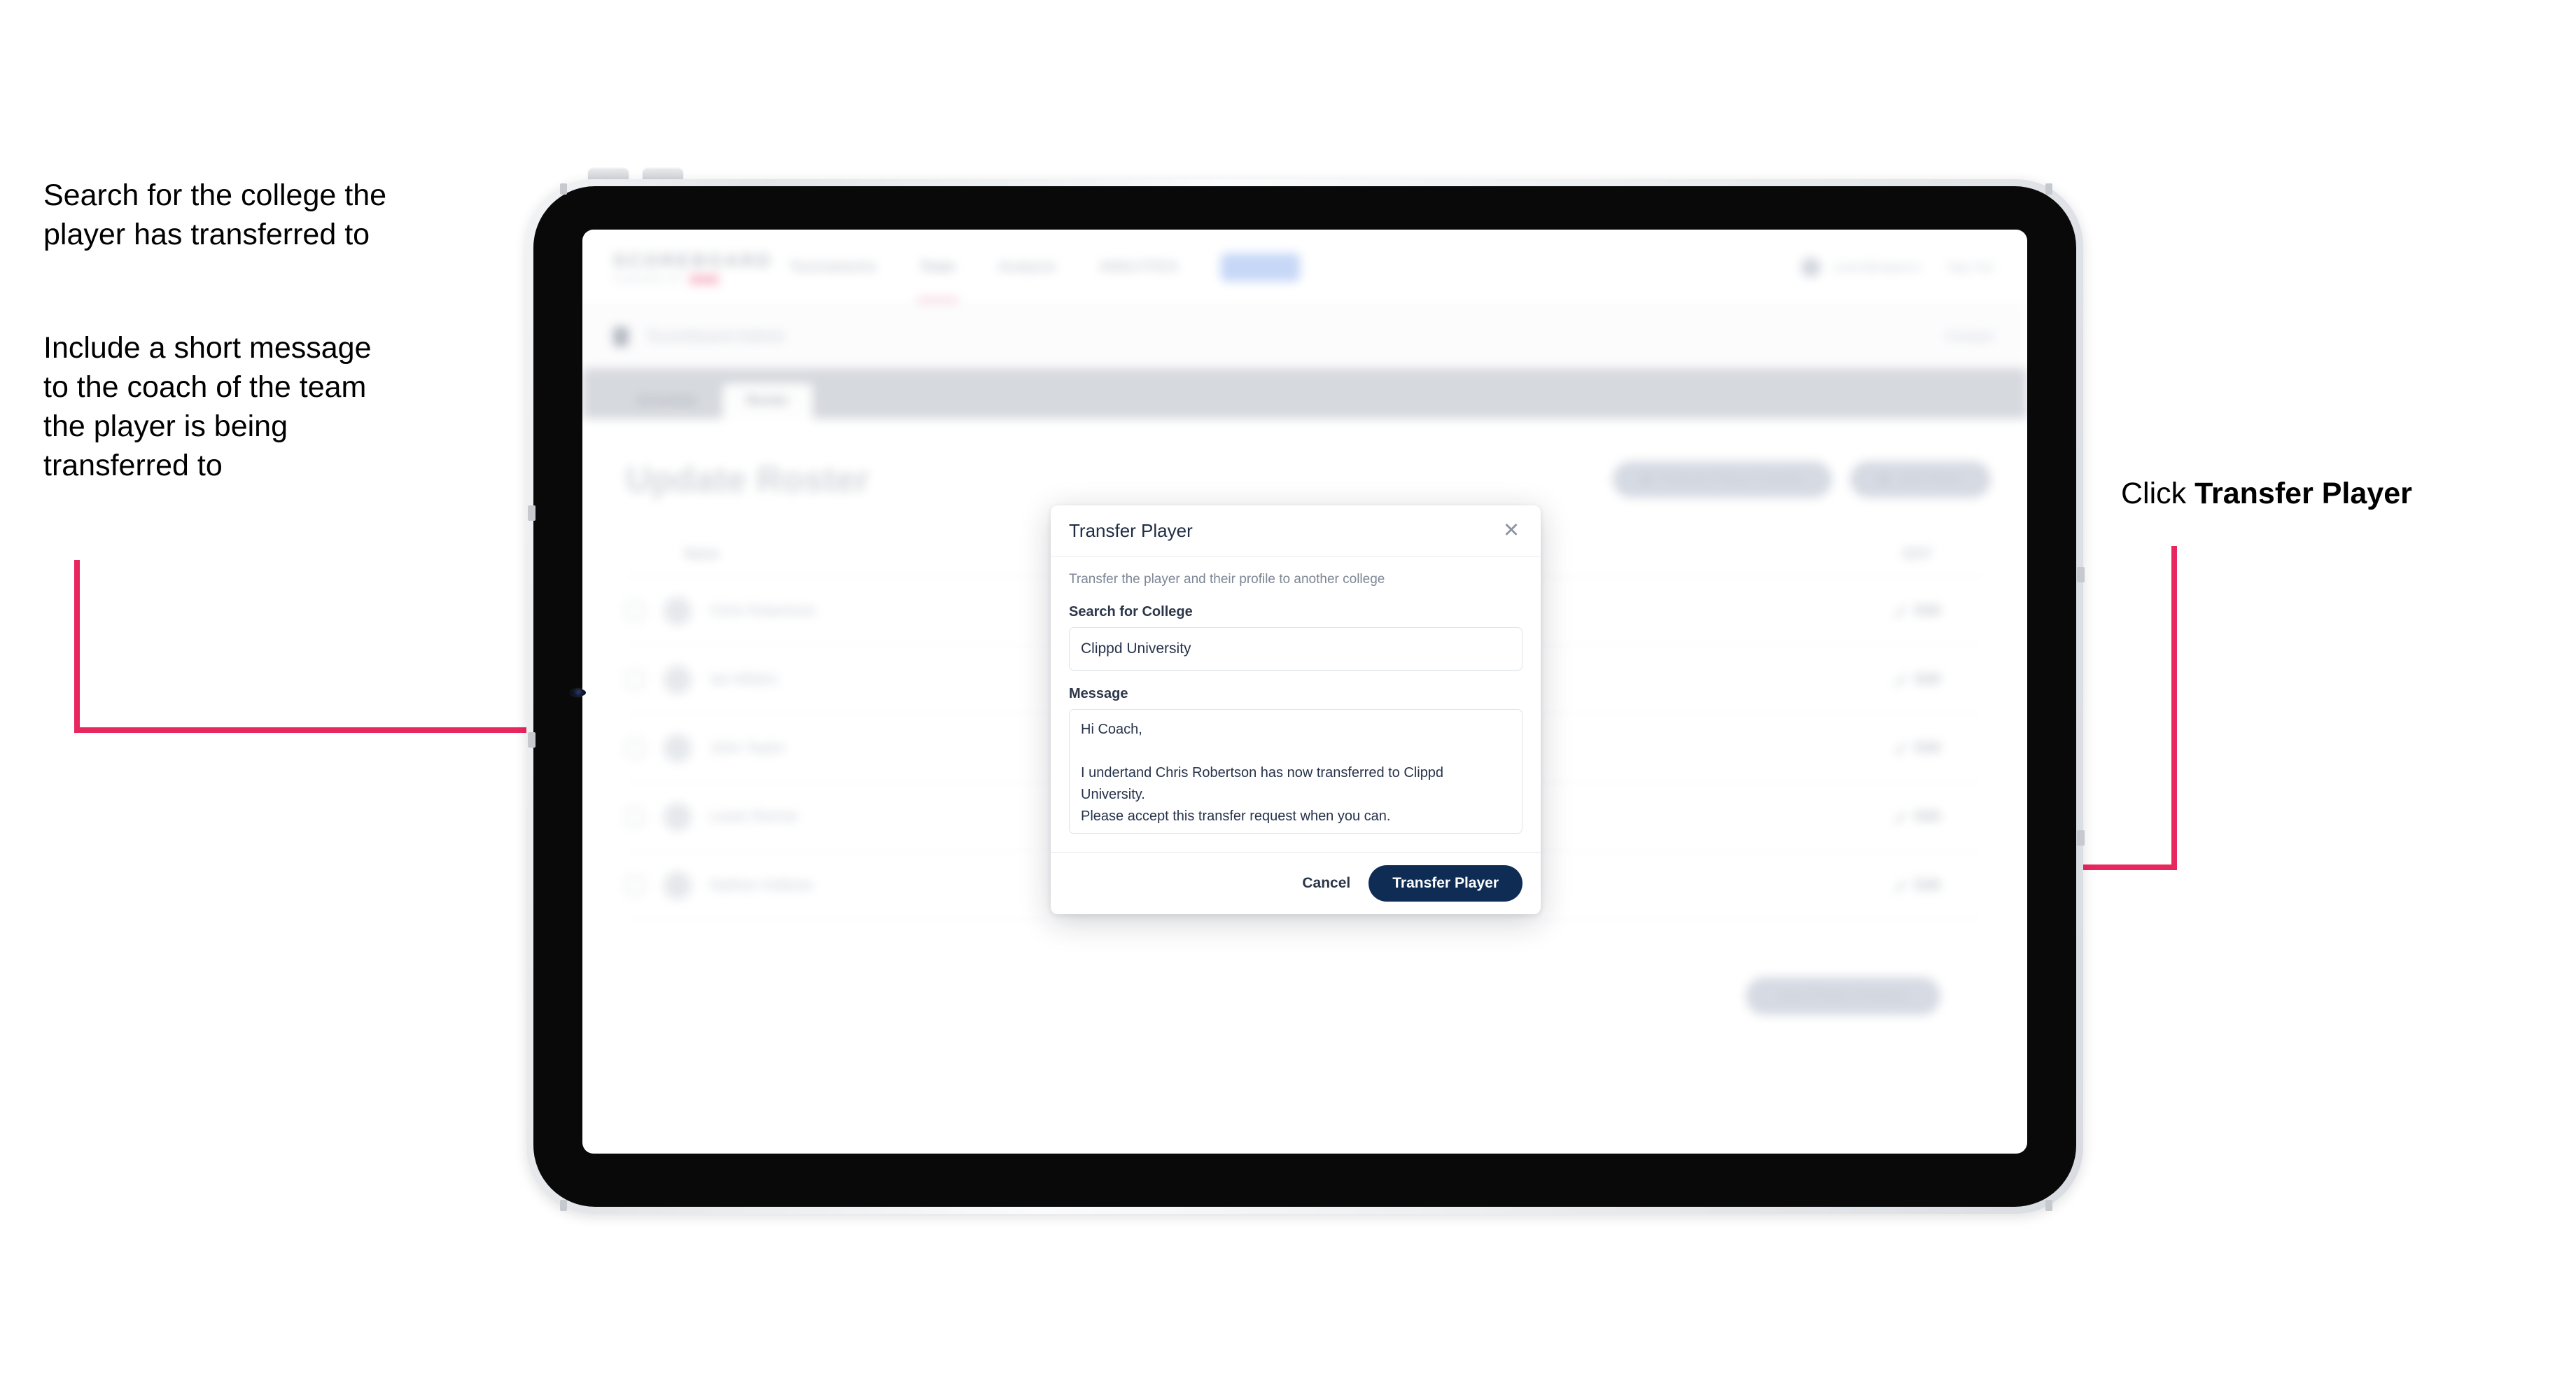  What do you see at coordinates (532, 513) in the screenshot?
I see `antenna-line-left-upper` at bounding box center [532, 513].